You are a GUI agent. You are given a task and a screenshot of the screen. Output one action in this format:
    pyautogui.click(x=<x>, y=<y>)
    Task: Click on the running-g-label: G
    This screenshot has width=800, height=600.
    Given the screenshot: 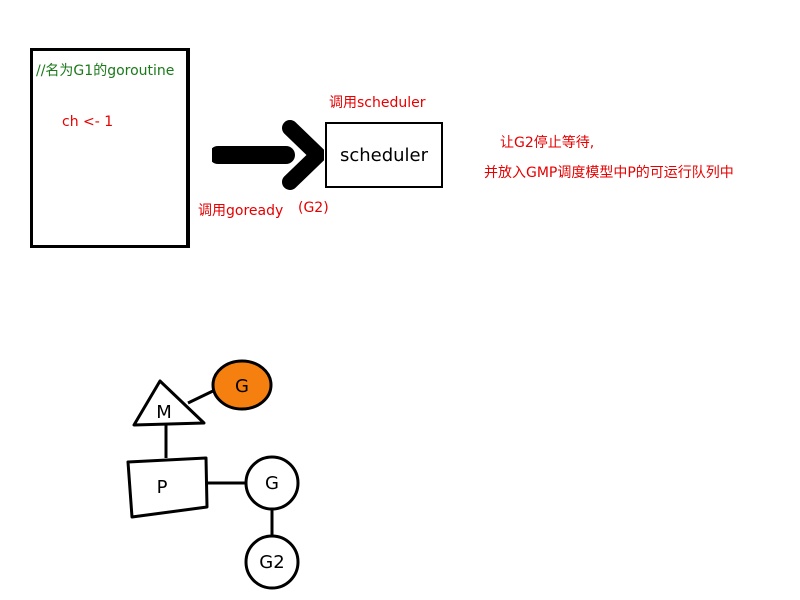 What is the action you would take?
    pyautogui.click(x=242, y=386)
    